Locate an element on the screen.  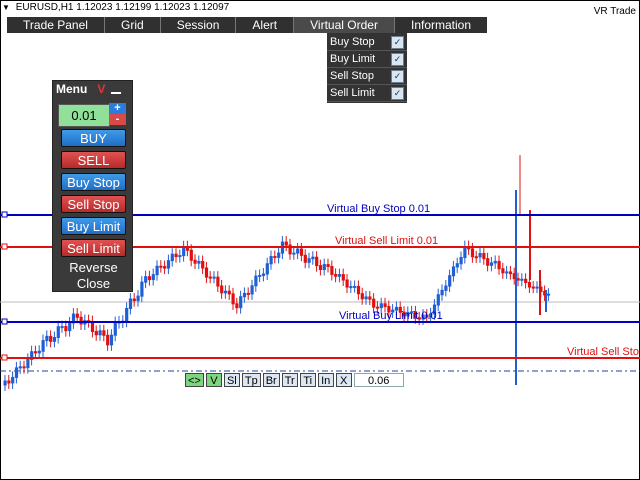
virtual-sell-limit-label: Virtual Sell Limit 0.01 is located at coordinates (387, 241).